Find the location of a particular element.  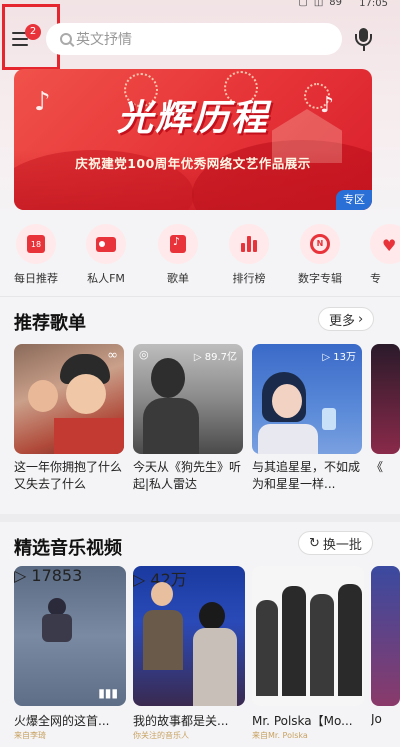

banner-title: 光辉历程 is located at coordinates (192, 118).